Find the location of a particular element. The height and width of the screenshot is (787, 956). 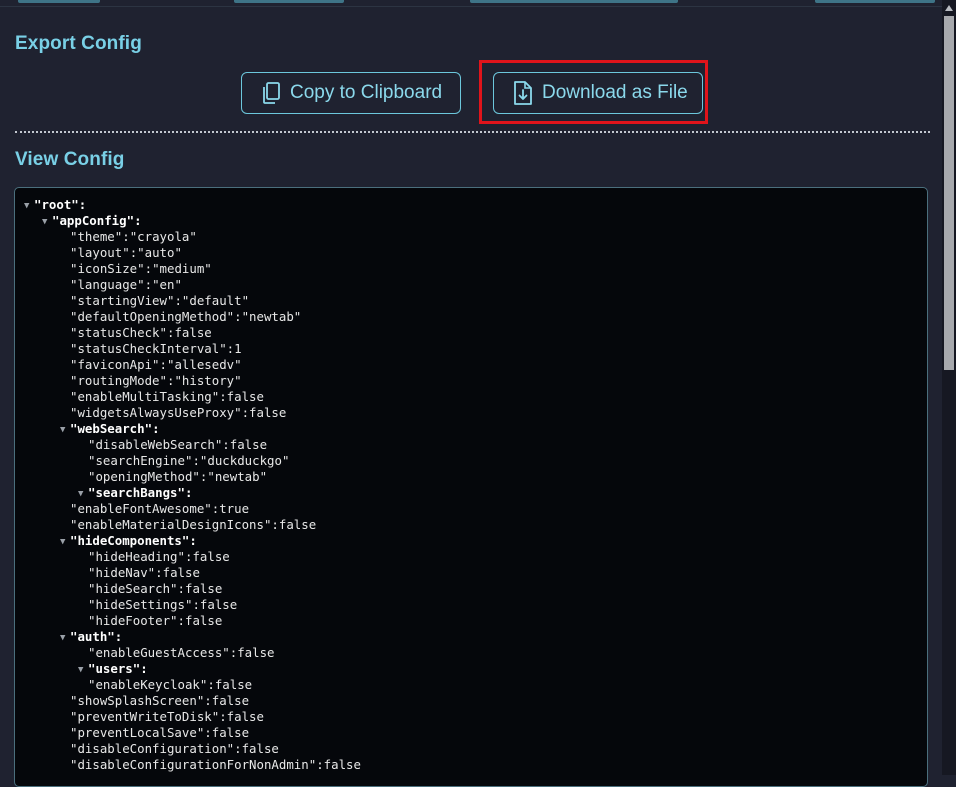

config-key: "layout" is located at coordinates (100, 252).